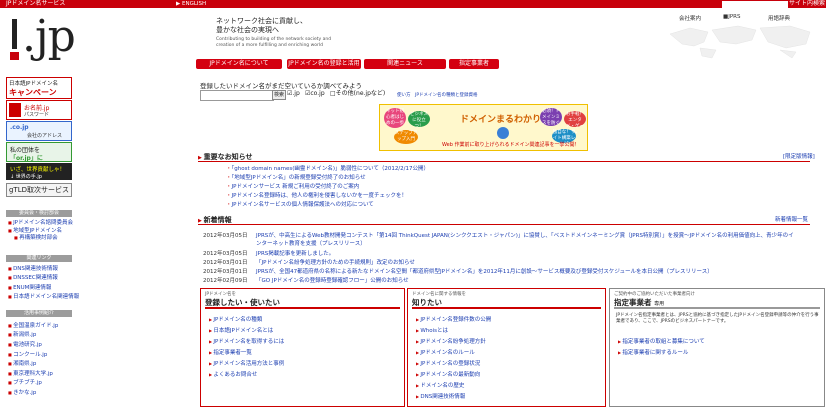  Describe the element at coordinates (39, 190) in the screenshot. I see `gtld-service-button: gTLD取次サービス` at that location.